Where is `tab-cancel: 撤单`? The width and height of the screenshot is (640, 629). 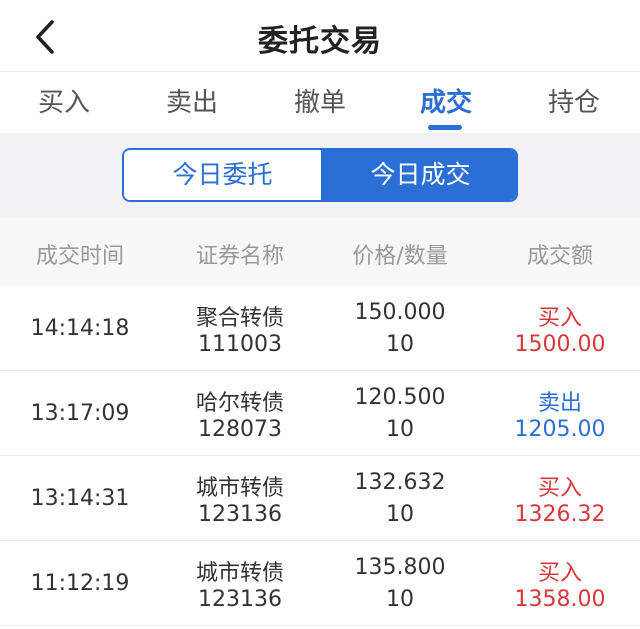 tab-cancel: 撤单 is located at coordinates (320, 105).